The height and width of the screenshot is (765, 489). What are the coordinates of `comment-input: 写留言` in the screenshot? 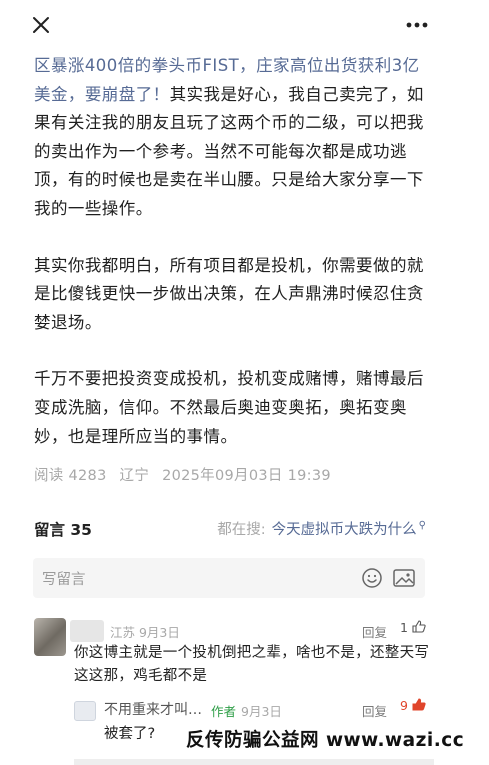 It's located at (229, 578).